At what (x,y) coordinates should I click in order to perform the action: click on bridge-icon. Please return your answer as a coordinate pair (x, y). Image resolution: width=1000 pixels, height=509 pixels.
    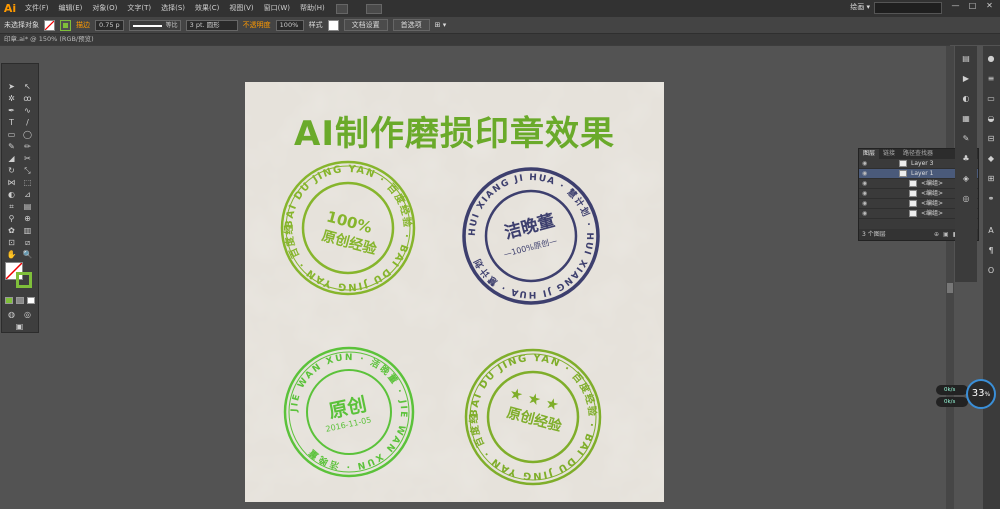
    Looking at the image, I should click on (341, 8).